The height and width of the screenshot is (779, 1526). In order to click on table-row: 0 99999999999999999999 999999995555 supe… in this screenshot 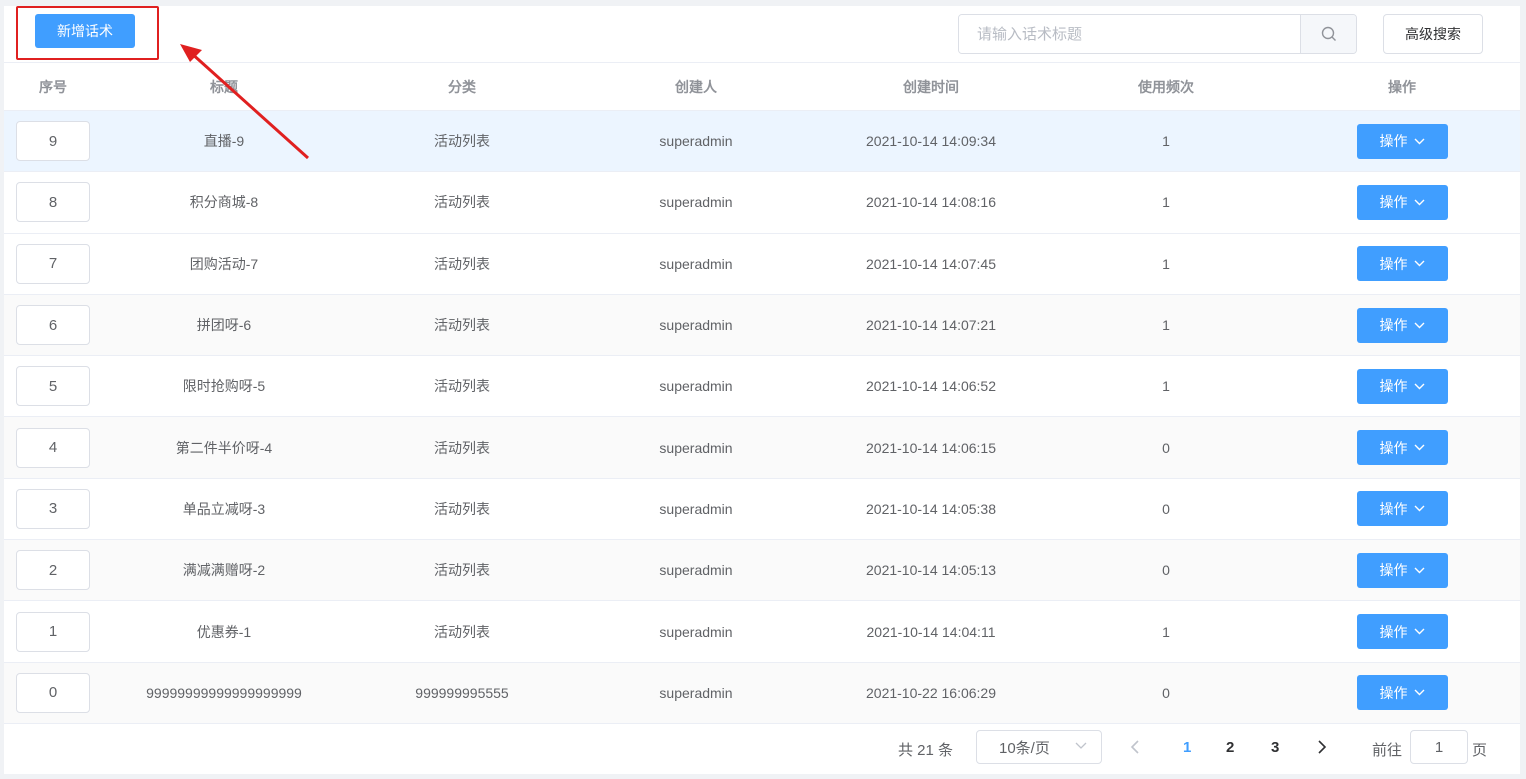, I will do `click(762, 693)`.